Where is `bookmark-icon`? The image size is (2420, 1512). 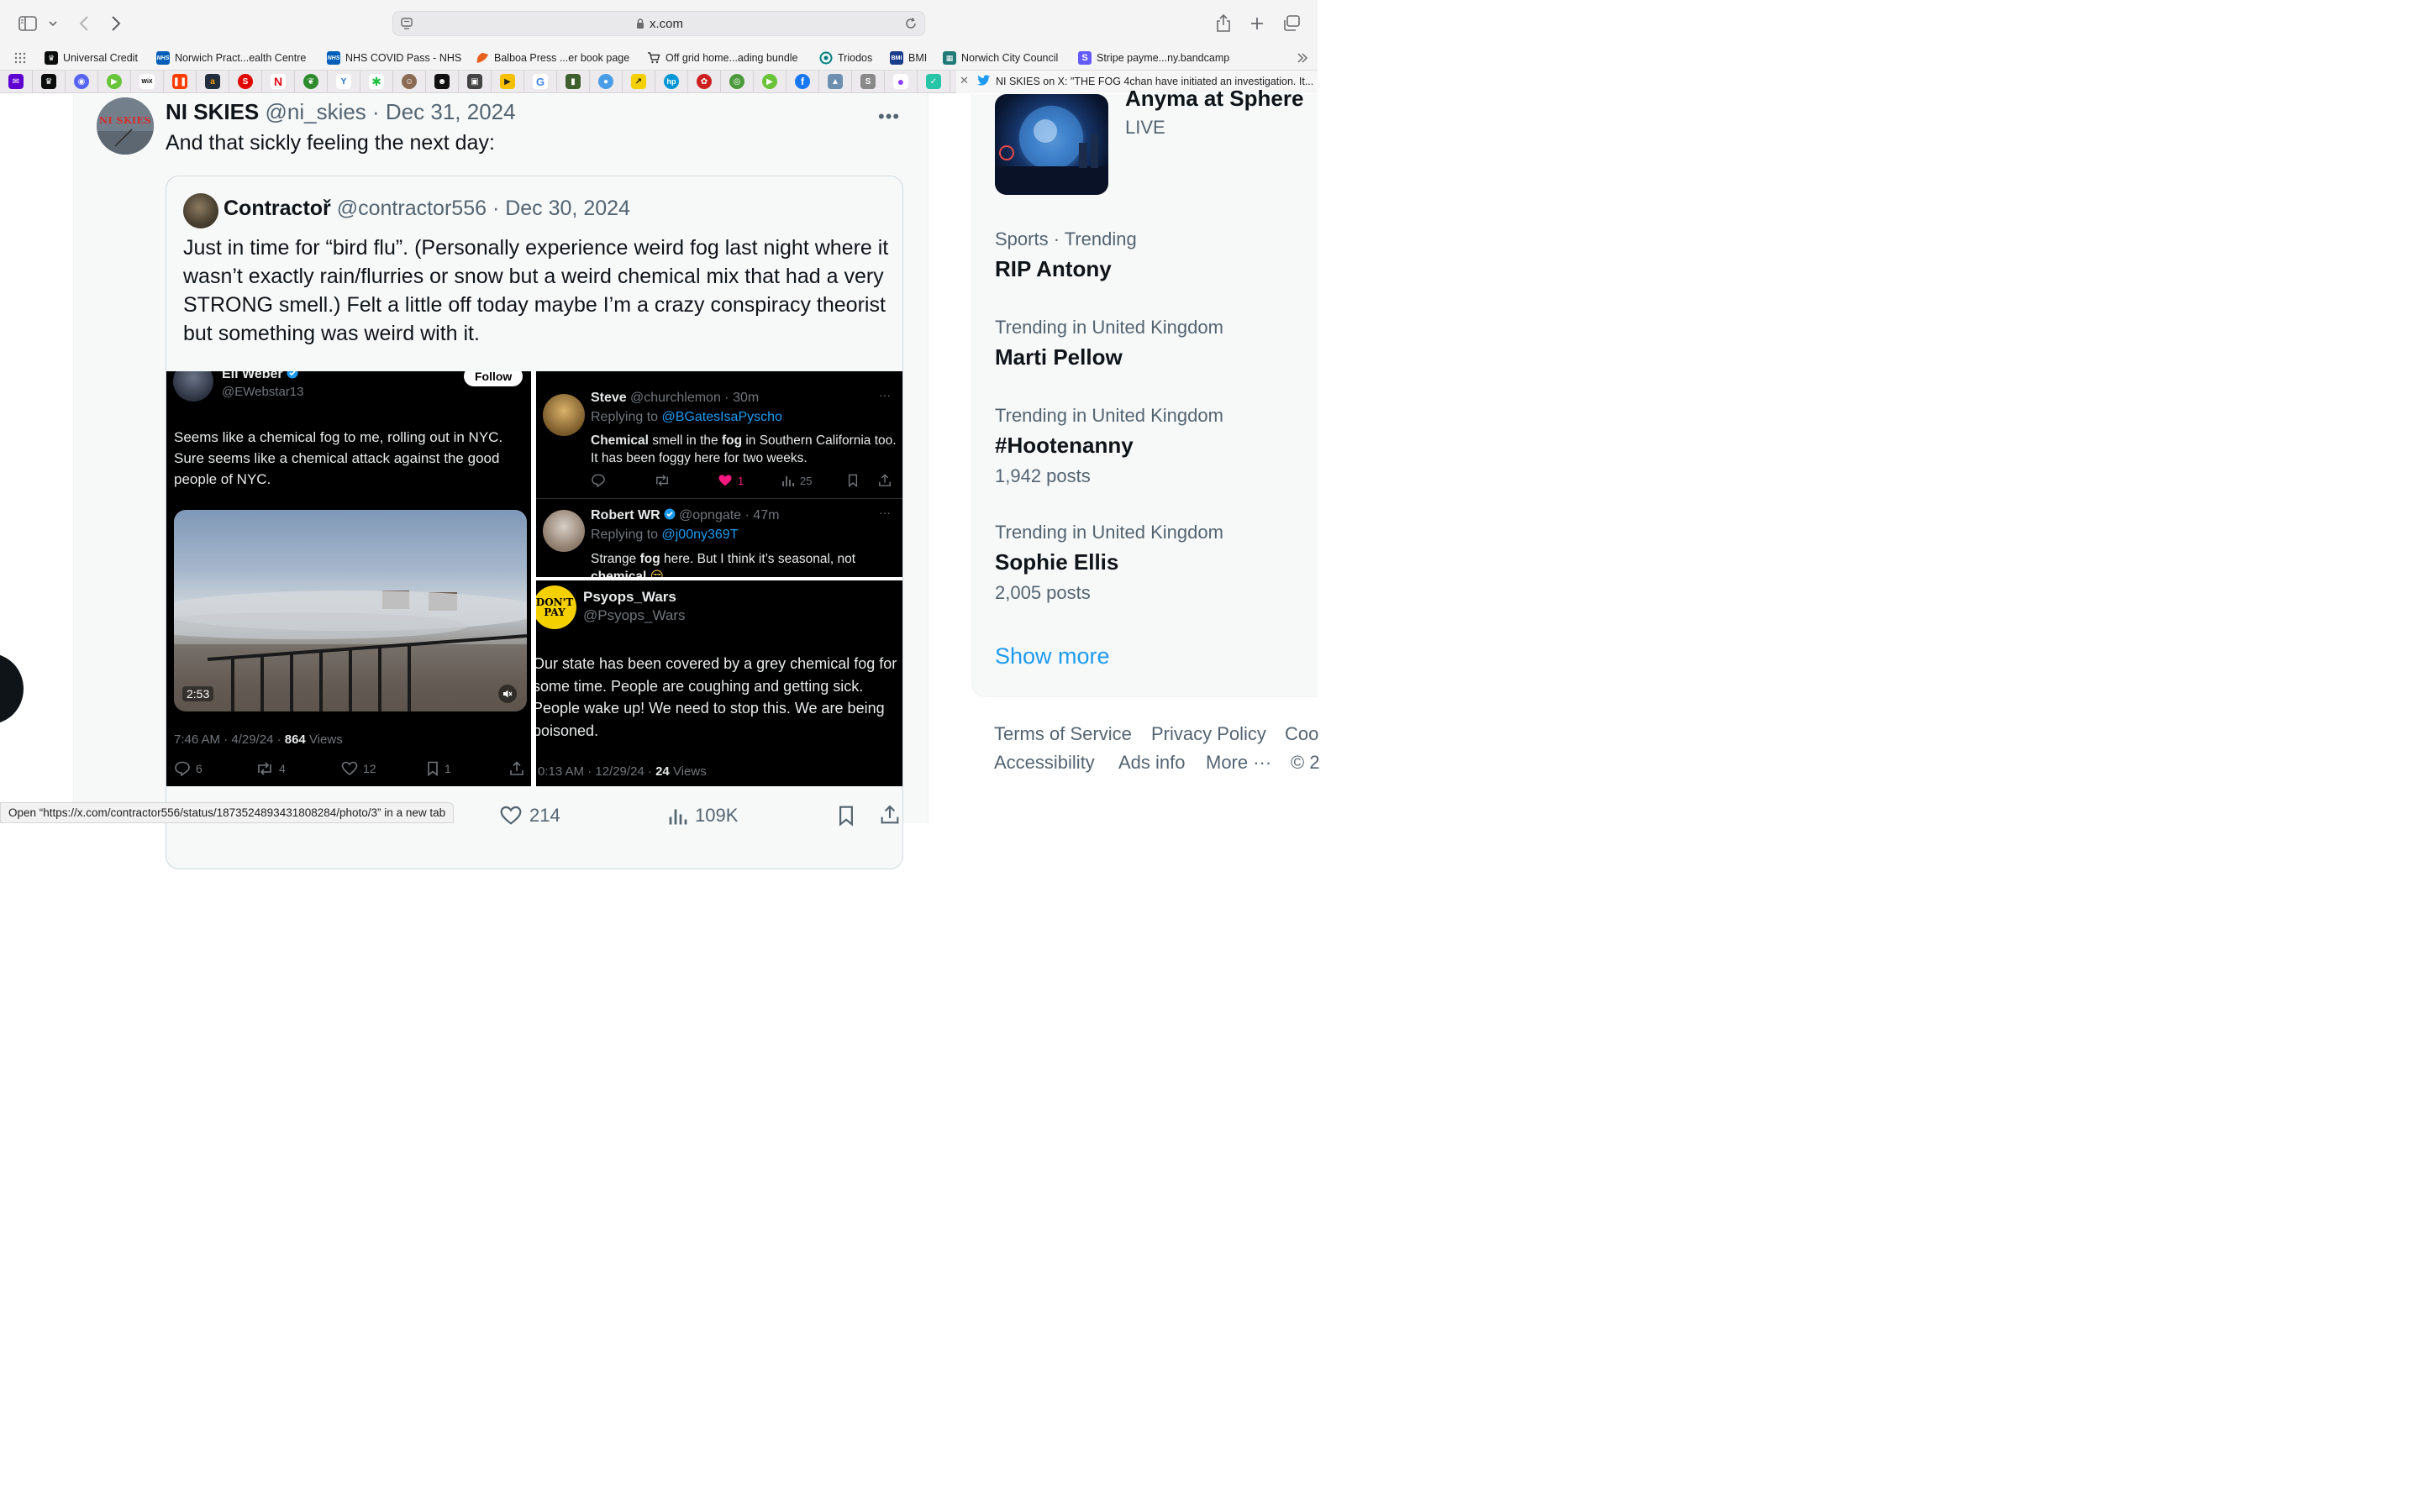 bookmark-icon is located at coordinates (846, 816).